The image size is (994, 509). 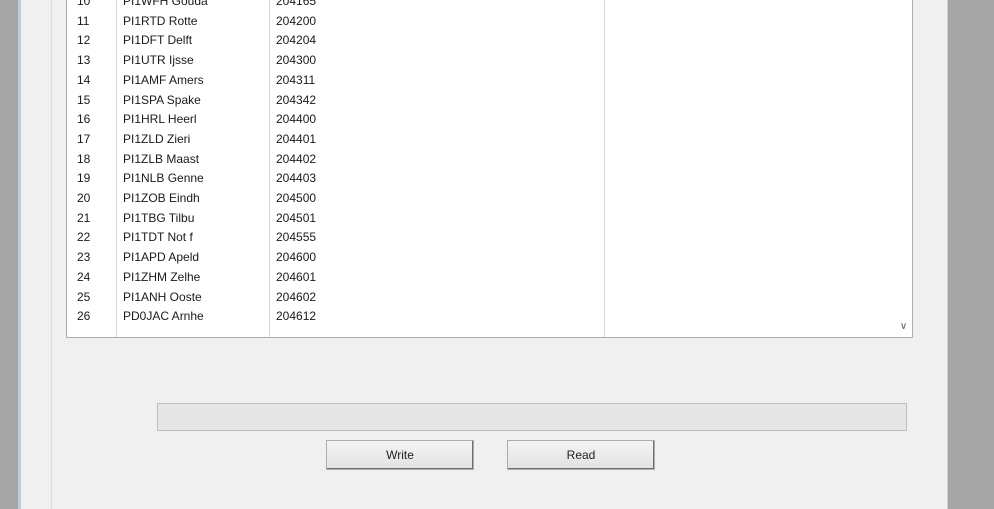 I want to click on list-row: 17 PI1ZLD Zieri 204401, so click(x=481, y=140).